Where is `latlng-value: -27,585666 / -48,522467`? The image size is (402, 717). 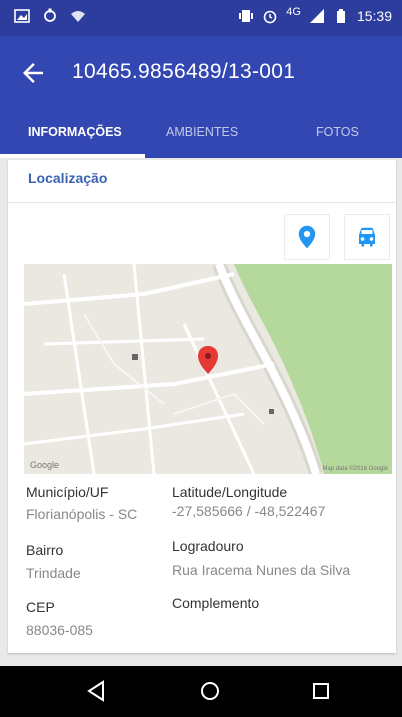 latlng-value: -27,585666 / -48,522467 is located at coordinates (249, 511).